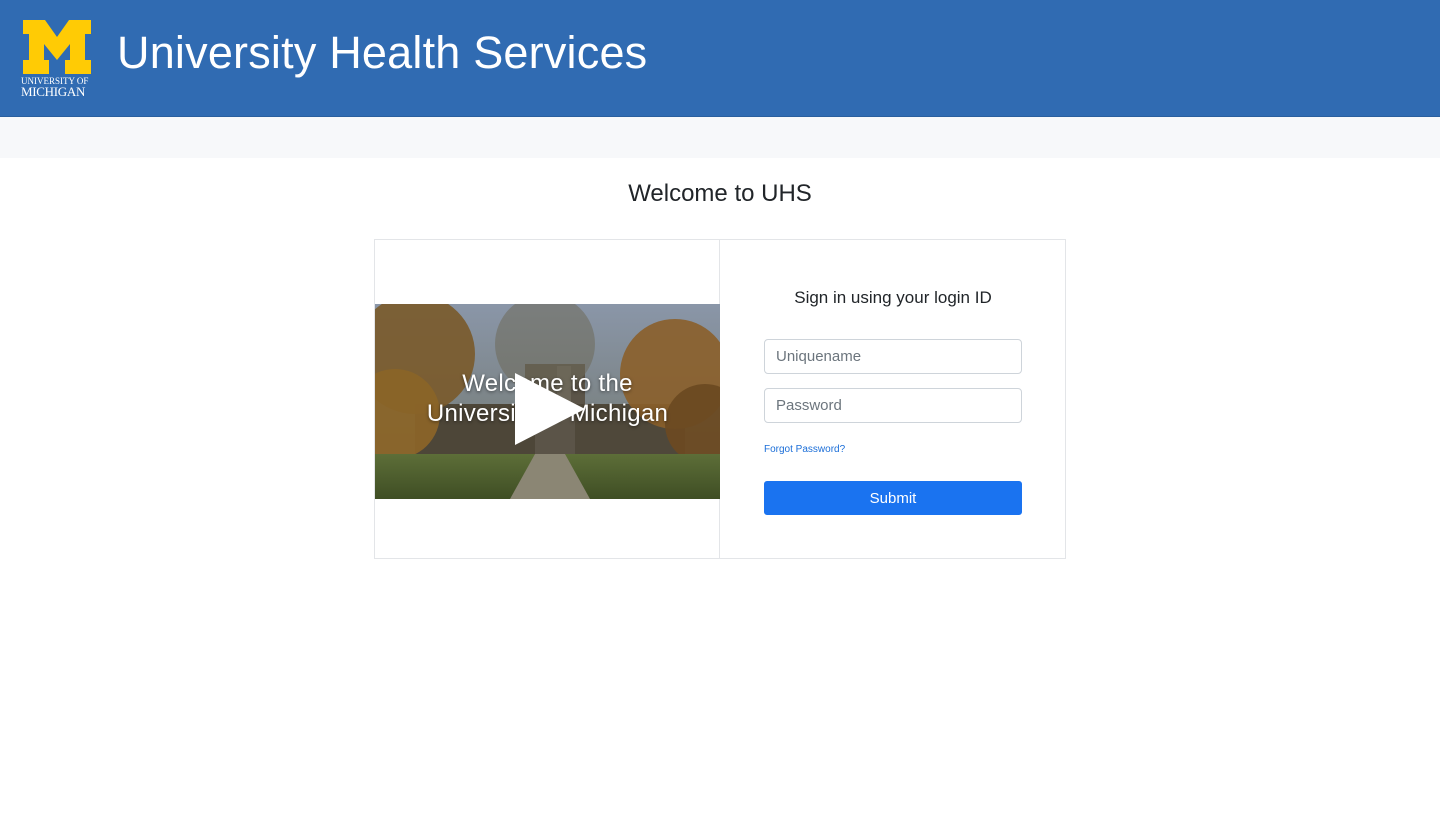 This screenshot has height=826, width=1440. Describe the element at coordinates (893, 498) in the screenshot. I see `submit-button: Submit` at that location.